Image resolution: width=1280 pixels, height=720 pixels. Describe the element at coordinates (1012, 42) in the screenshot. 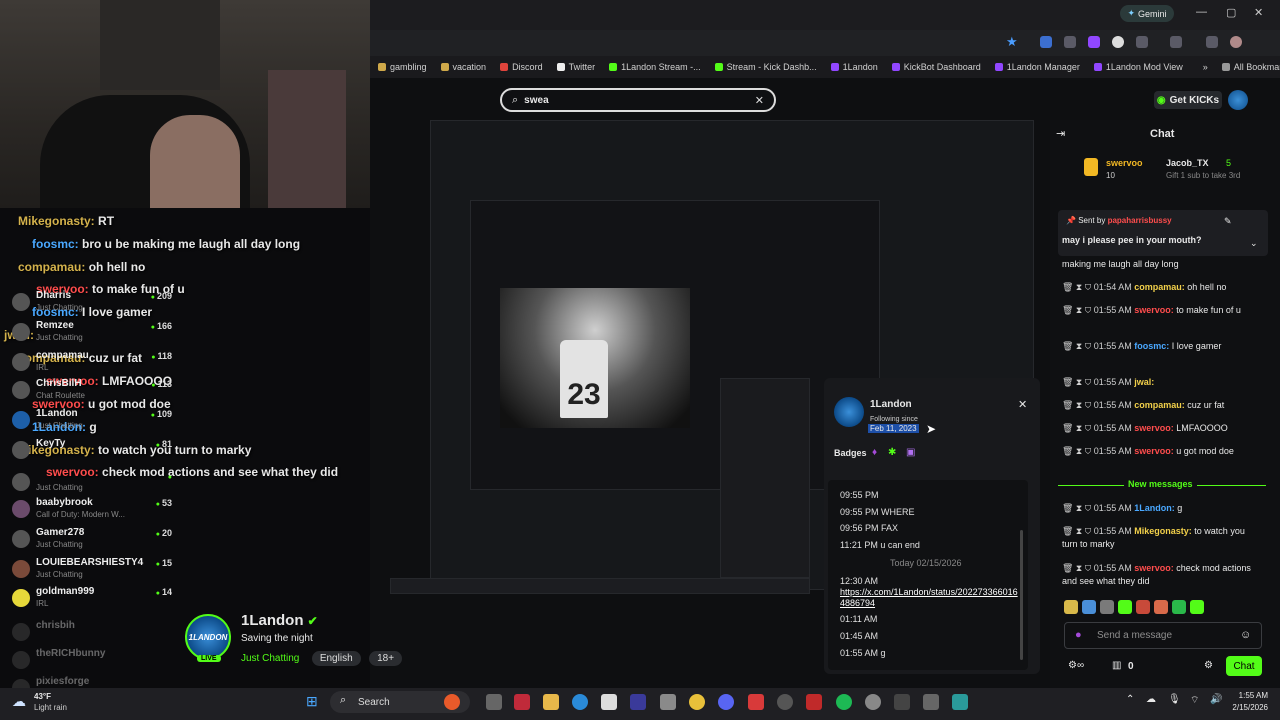

I see `star-icon: ★` at that location.